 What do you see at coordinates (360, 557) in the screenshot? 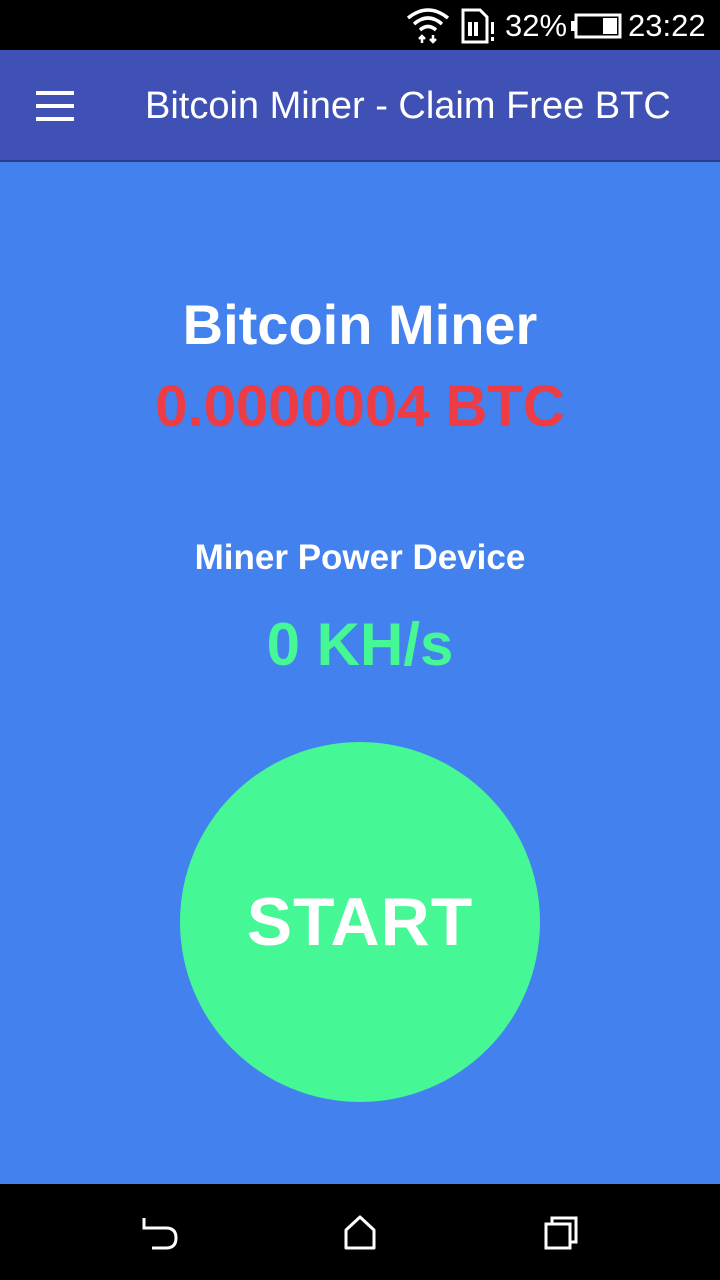
I see `miner-power-label: Miner Power Device` at bounding box center [360, 557].